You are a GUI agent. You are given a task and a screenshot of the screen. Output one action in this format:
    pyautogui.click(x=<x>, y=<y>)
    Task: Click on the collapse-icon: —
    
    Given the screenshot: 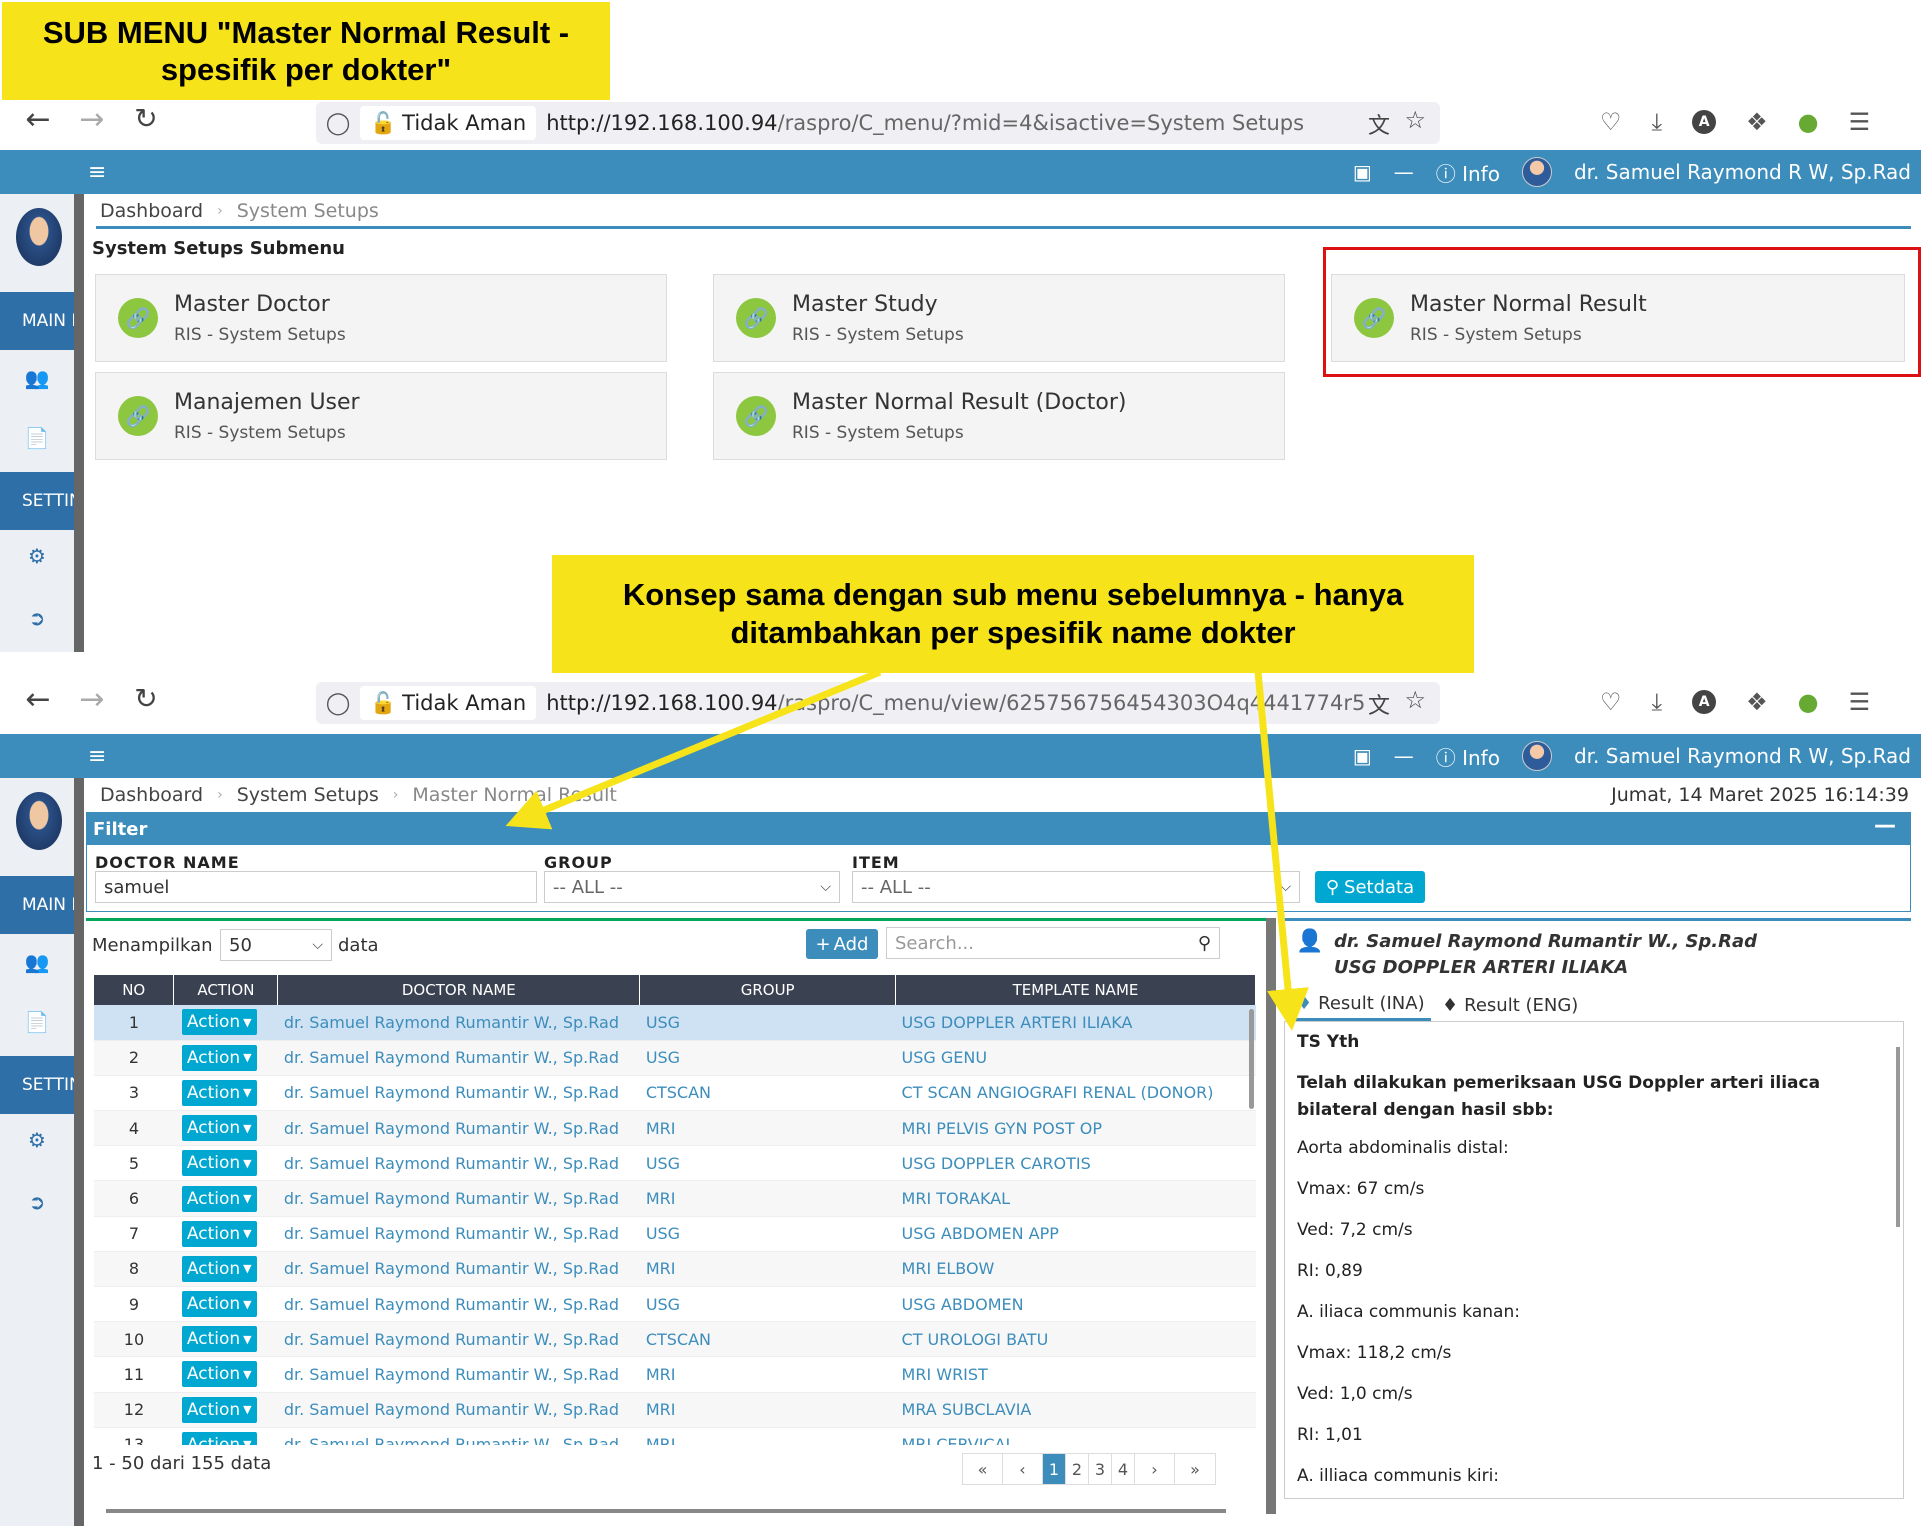 What is the action you would take?
    pyautogui.click(x=1885, y=825)
    